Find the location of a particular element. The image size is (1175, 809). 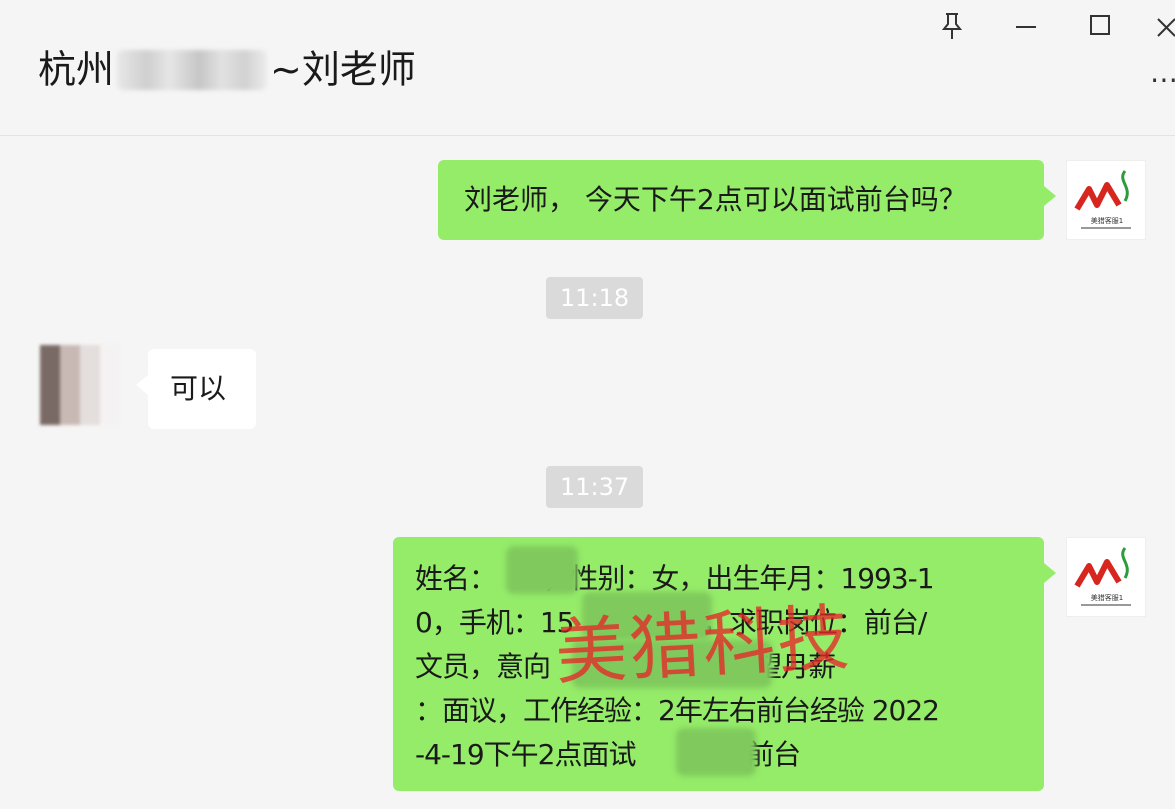

close-icon is located at coordinates (1162, 26).